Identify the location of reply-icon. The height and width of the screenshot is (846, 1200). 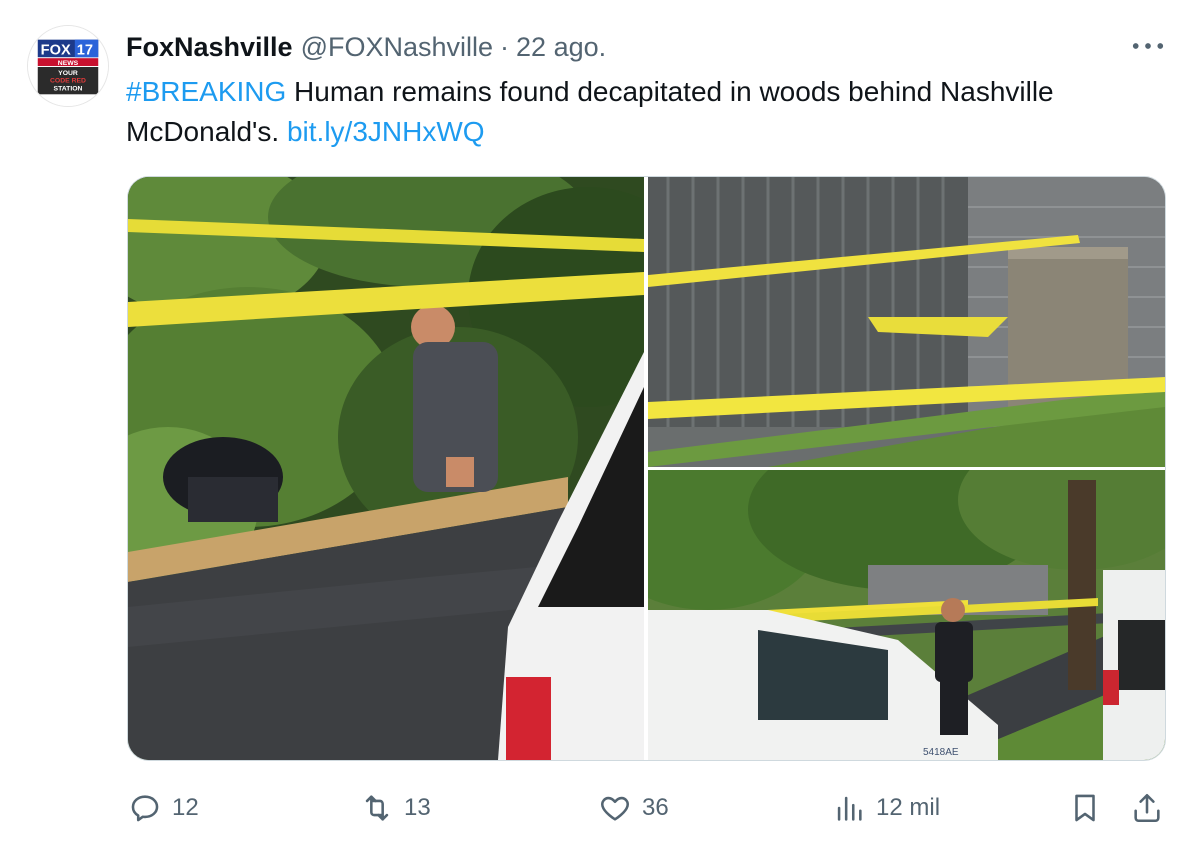
(145, 808).